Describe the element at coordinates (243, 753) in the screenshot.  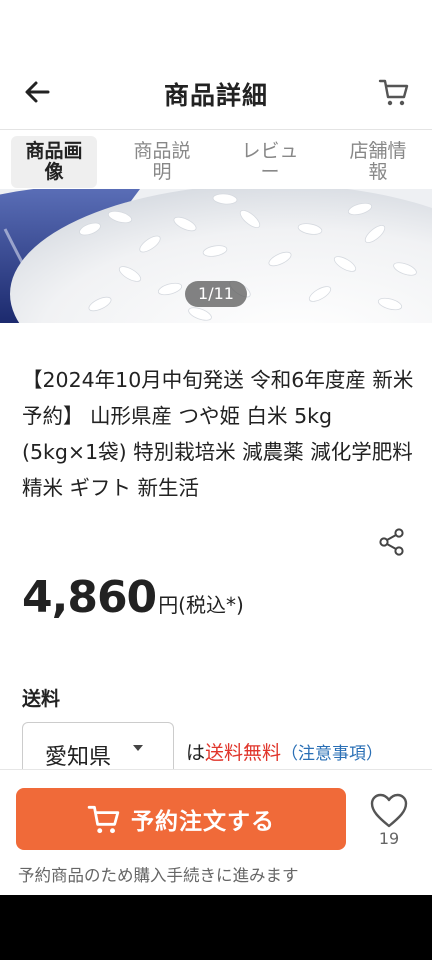
I see `free-shipping-text: 送料無料` at that location.